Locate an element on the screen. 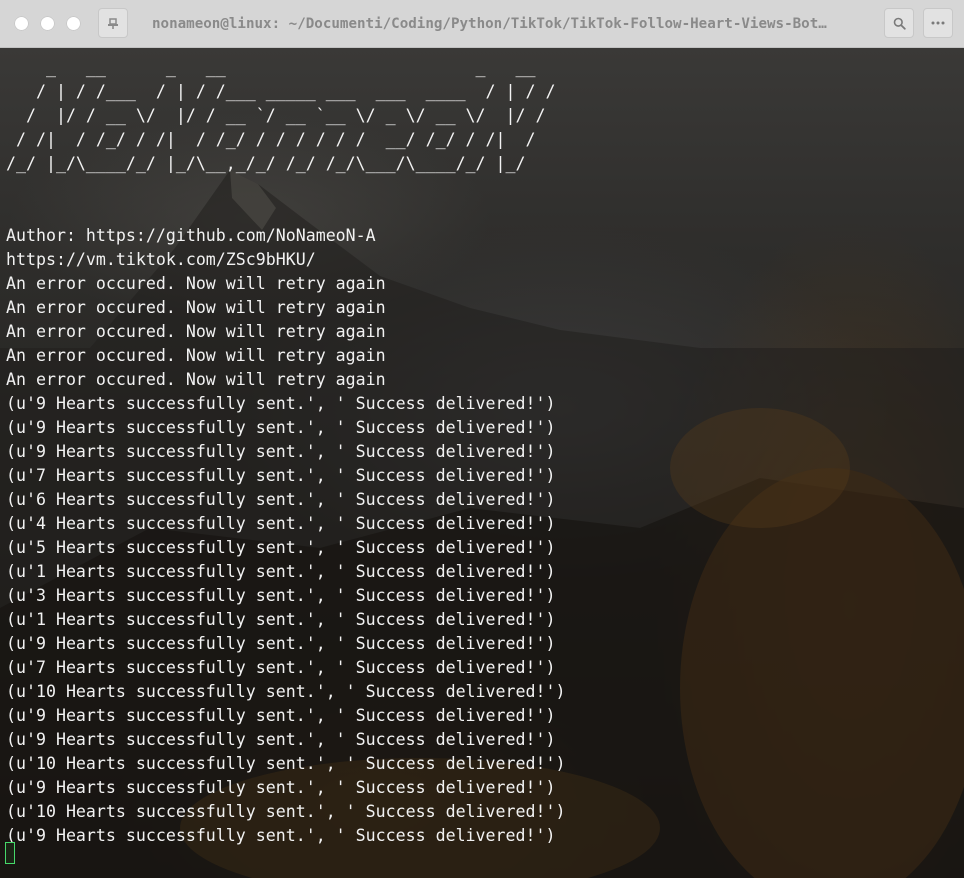 The image size is (964, 878). close-button is located at coordinates (21, 23).